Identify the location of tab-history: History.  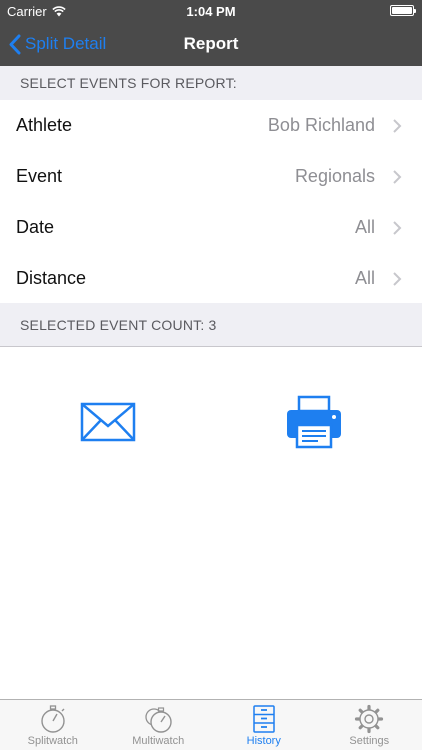
(264, 725).